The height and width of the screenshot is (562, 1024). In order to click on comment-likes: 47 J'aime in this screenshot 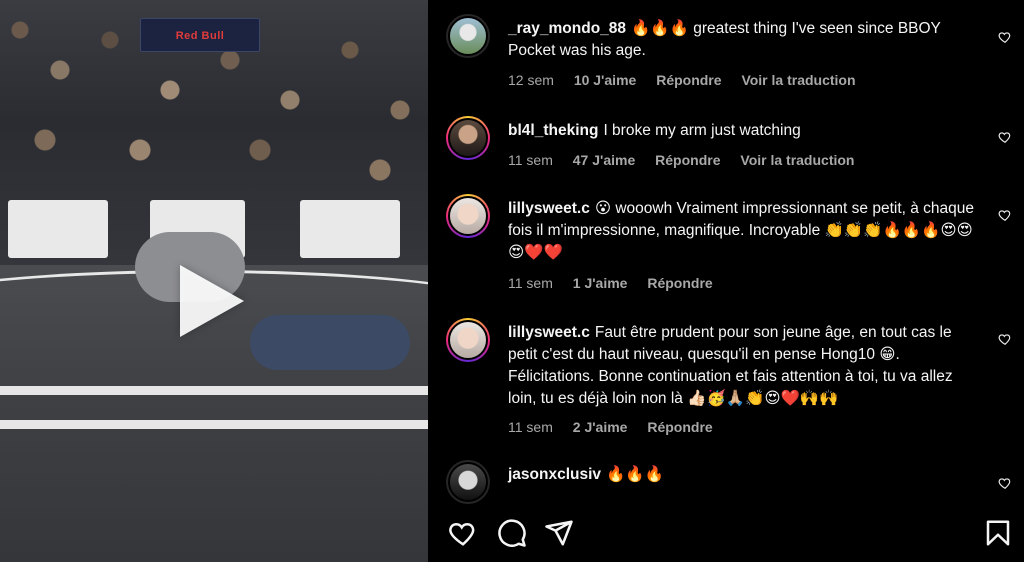, I will do `click(604, 160)`.